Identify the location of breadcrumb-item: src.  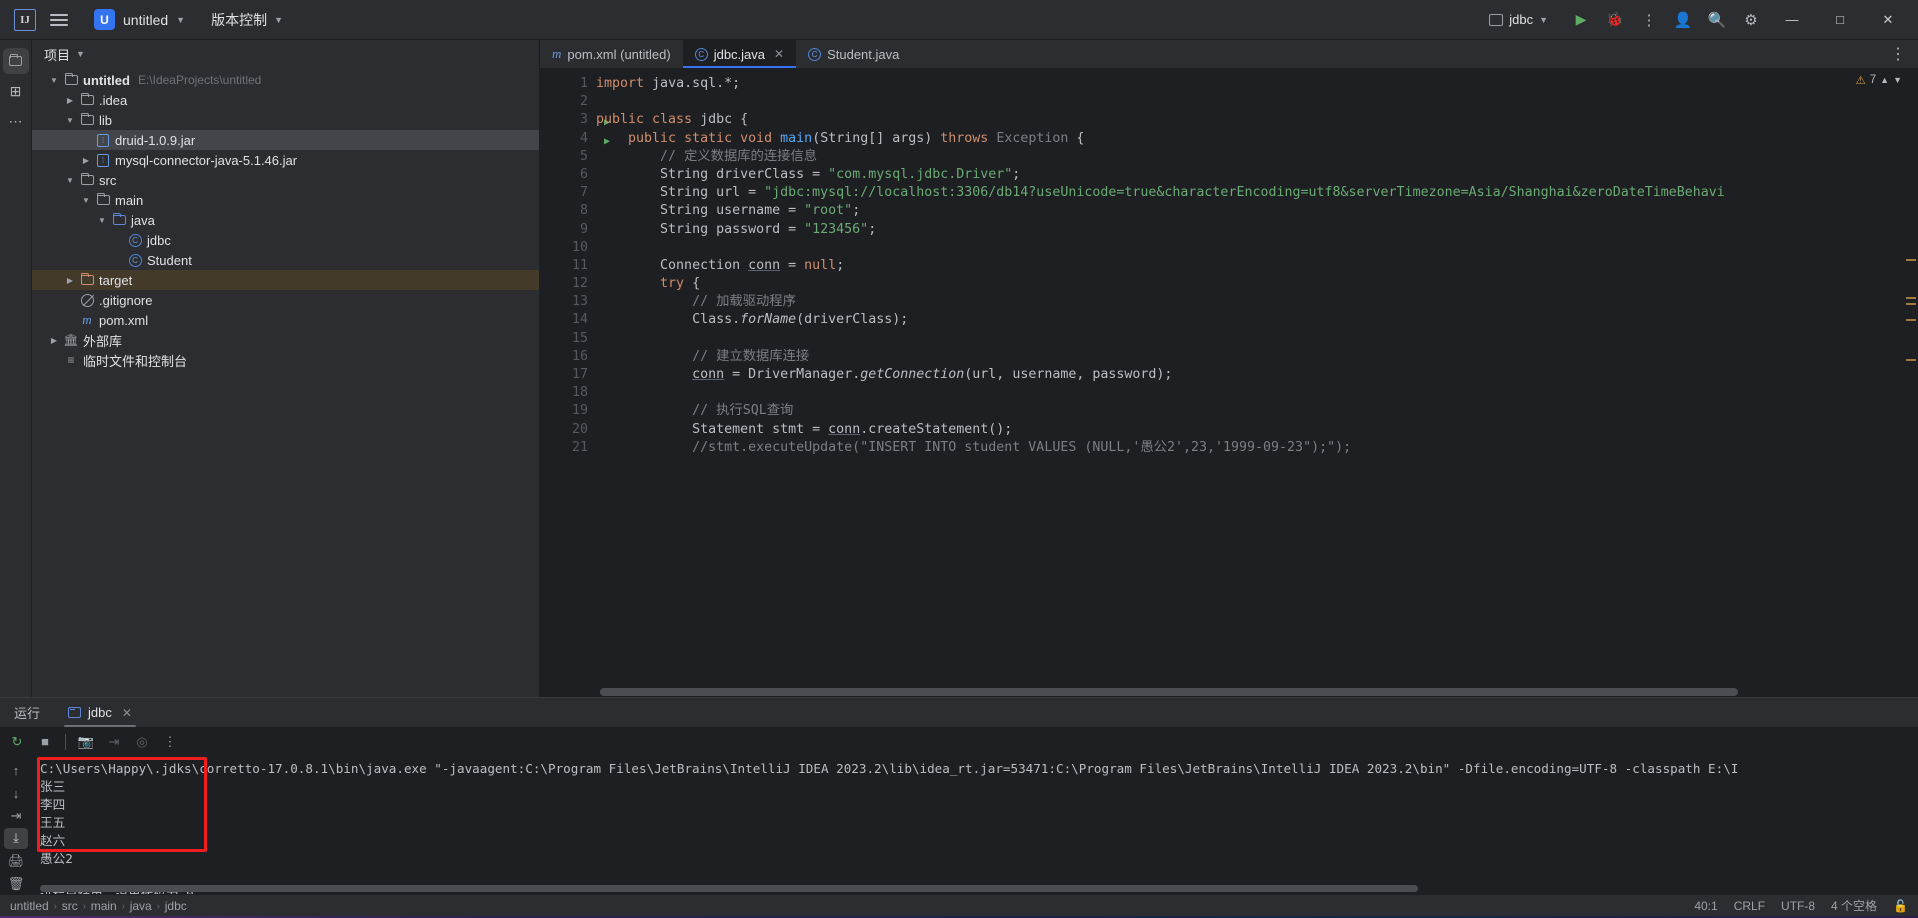
(70, 906).